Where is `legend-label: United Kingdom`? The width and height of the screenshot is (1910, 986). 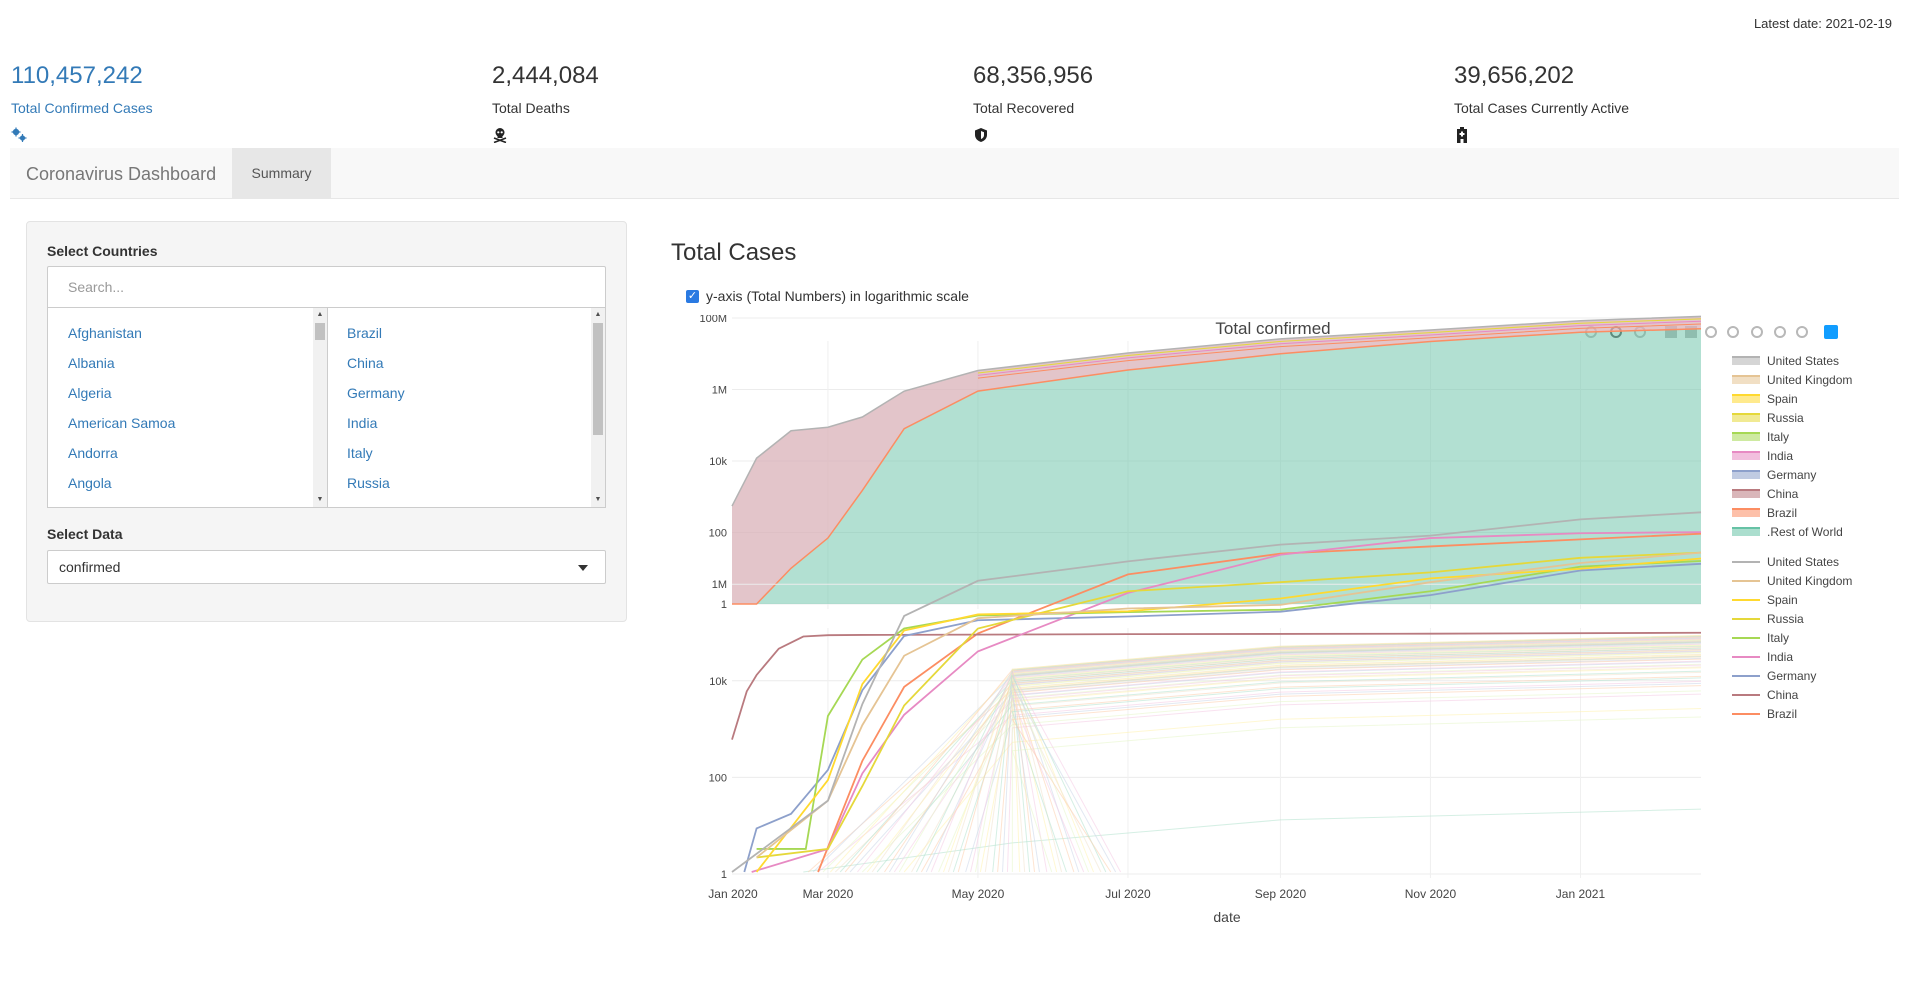
legend-label: United Kingdom is located at coordinates (1809, 581).